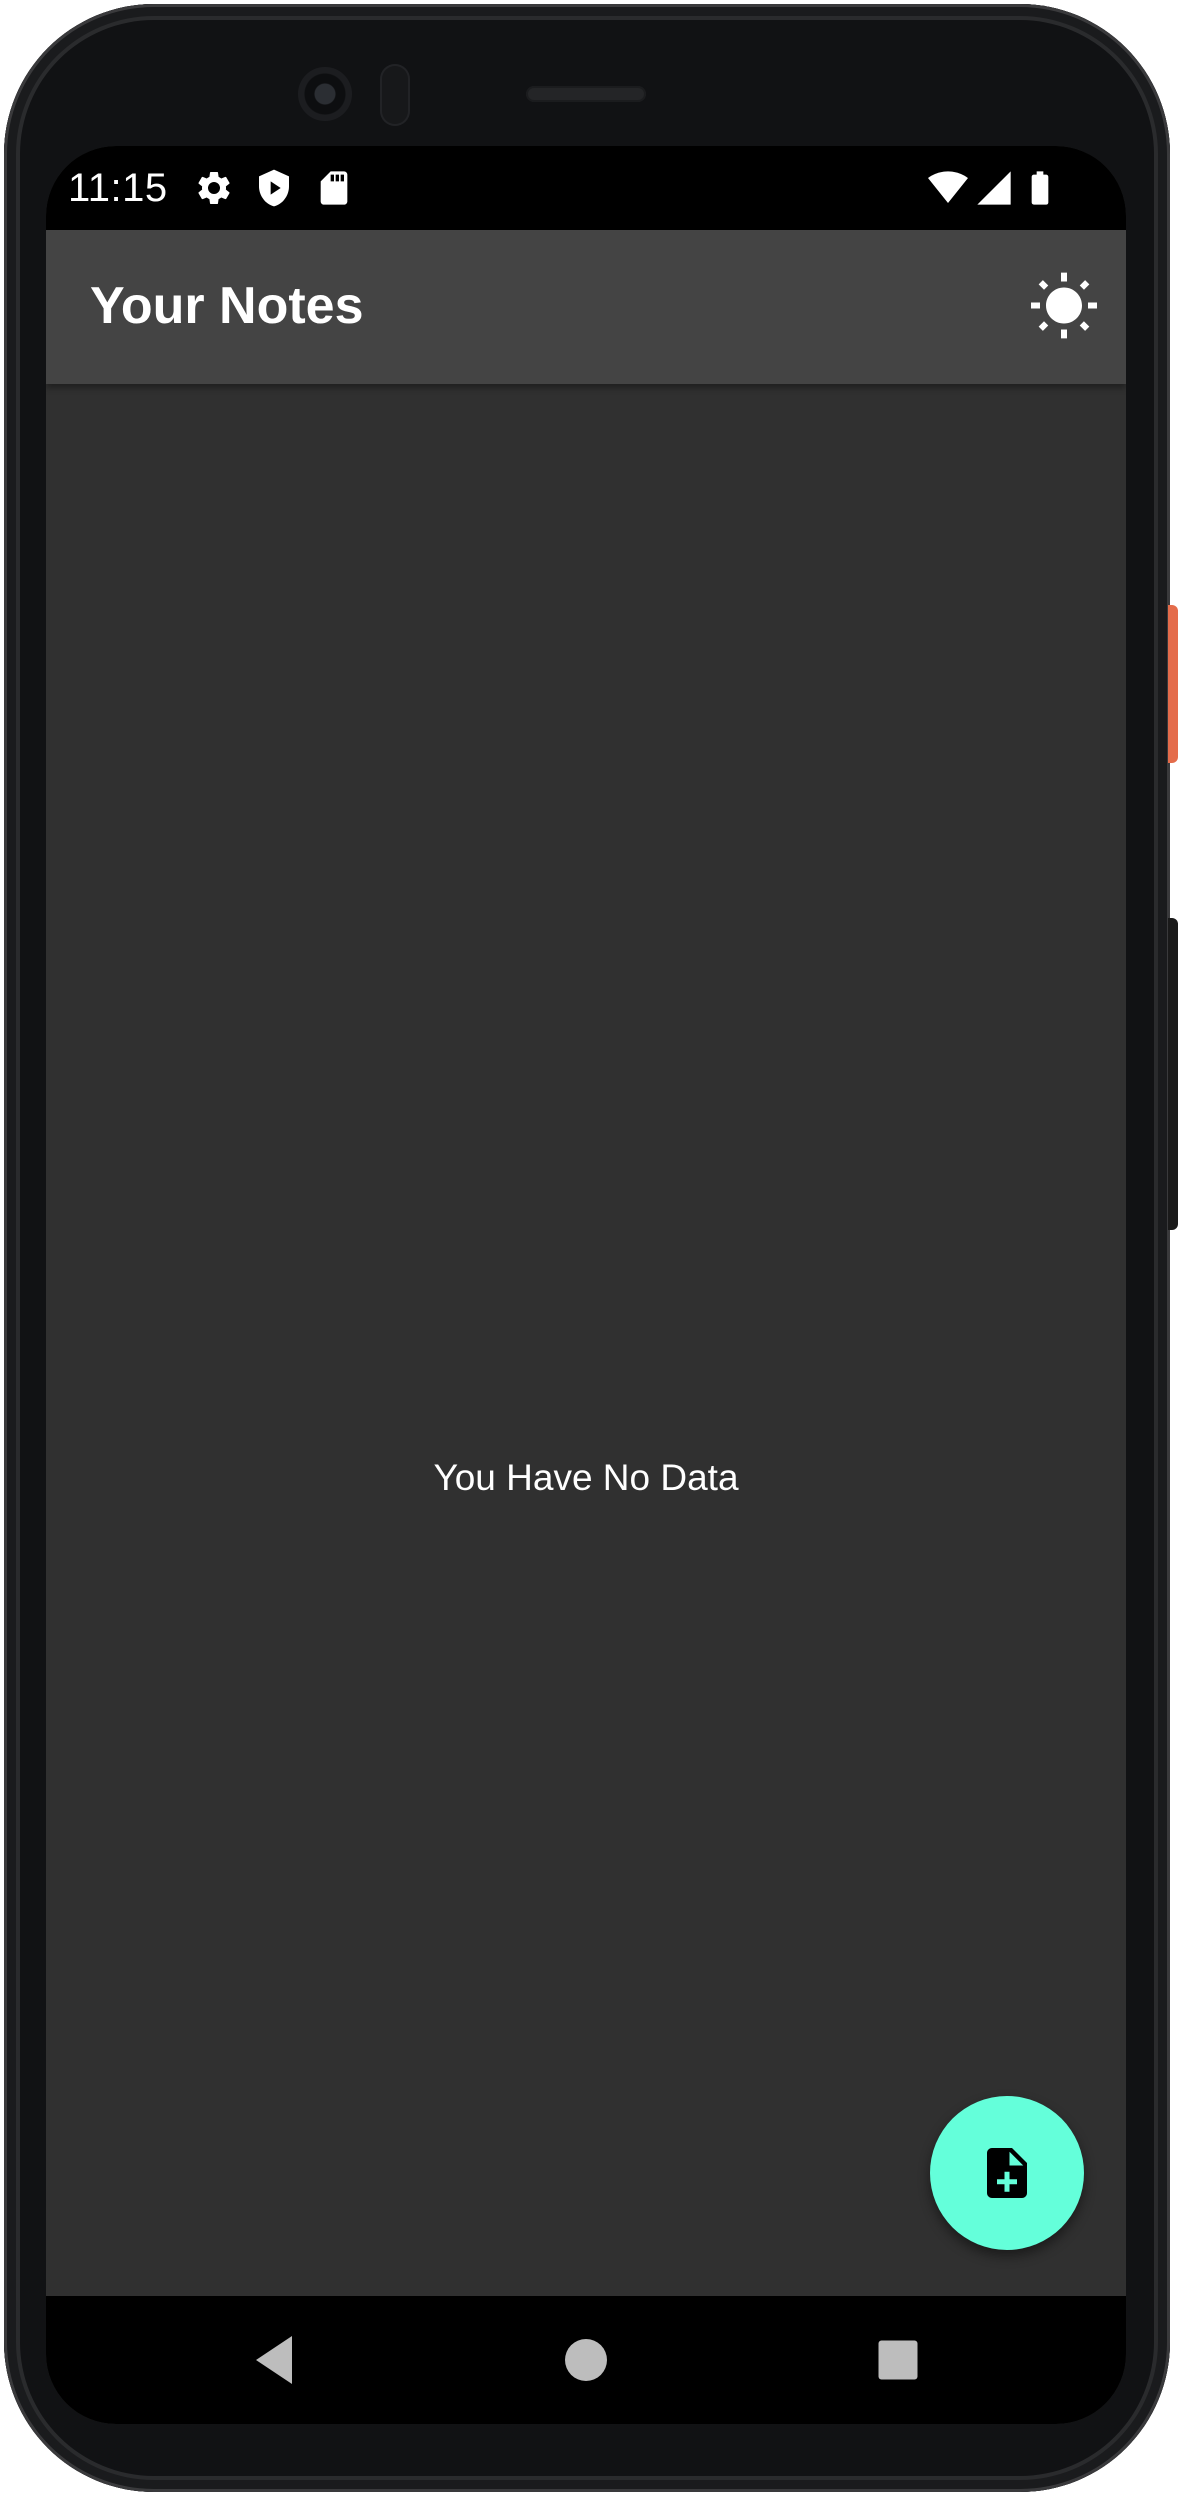 The image size is (1178, 2498). I want to click on theme-toggle-button, so click(1064, 307).